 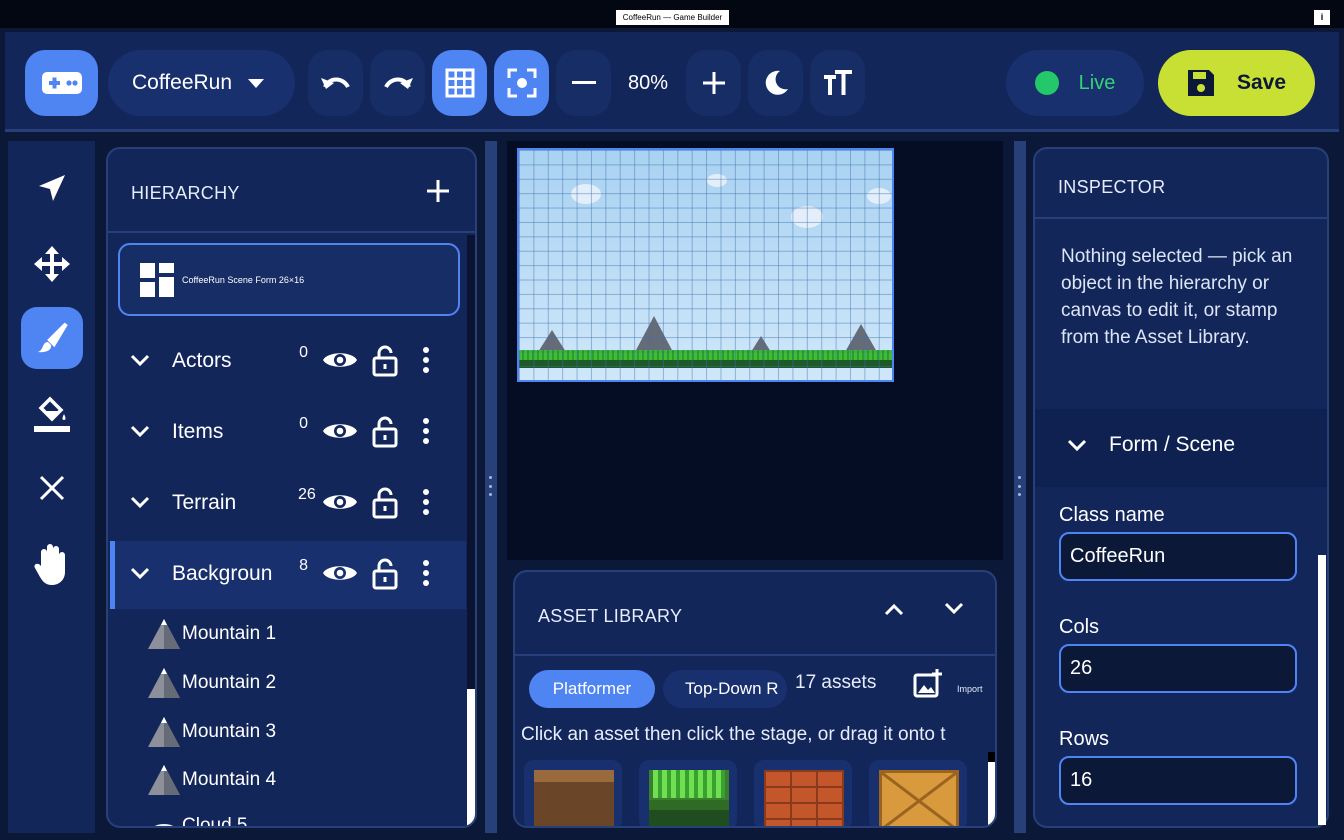 What do you see at coordinates (204, 502) in the screenshot?
I see `layer-name: Terrain` at bounding box center [204, 502].